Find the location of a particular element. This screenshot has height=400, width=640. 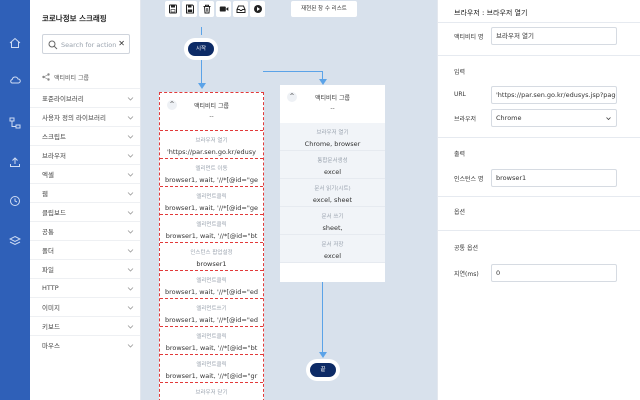

activity-step: 인스턴스 팝업설정 browser1 is located at coordinates (211, 257).